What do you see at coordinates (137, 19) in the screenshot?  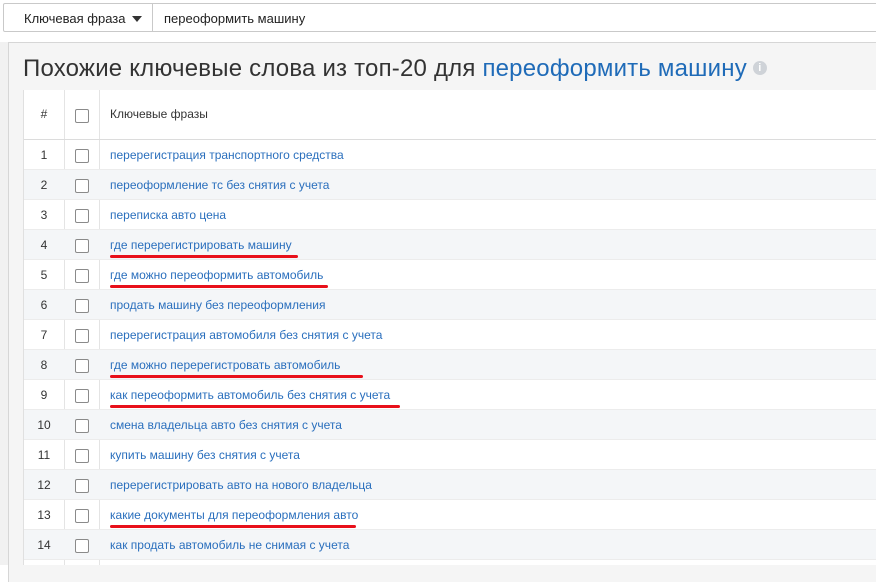 I see `chevron-down-icon` at bounding box center [137, 19].